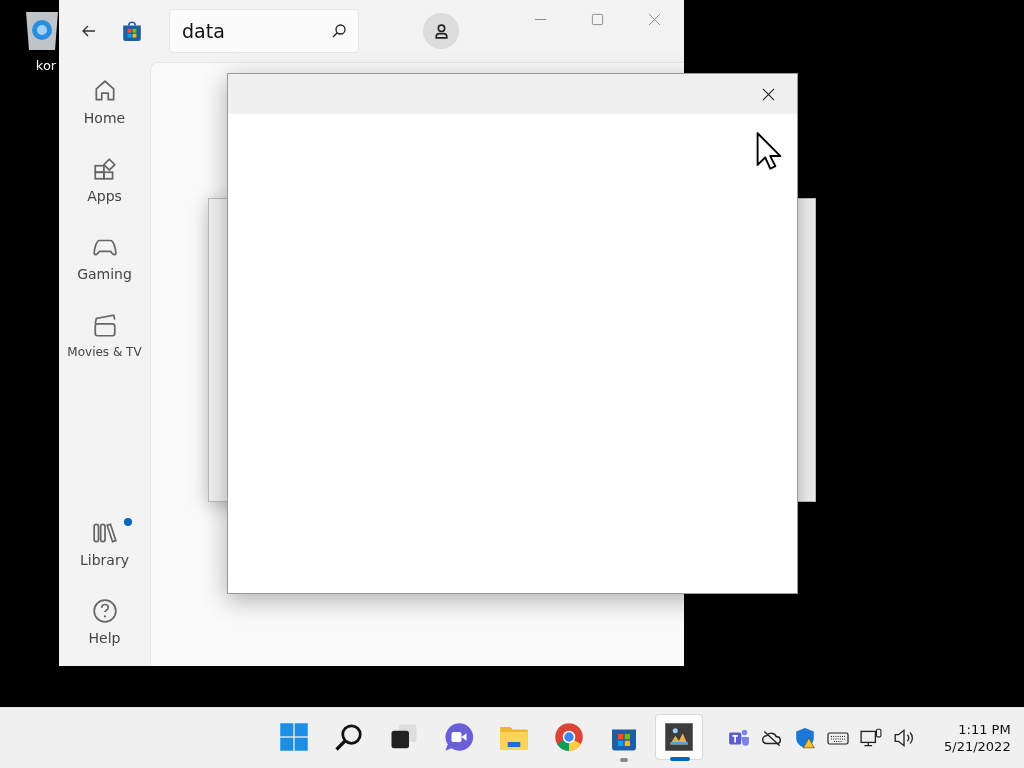 The width and height of the screenshot is (1024, 768). I want to click on close-icon, so click(768, 94).